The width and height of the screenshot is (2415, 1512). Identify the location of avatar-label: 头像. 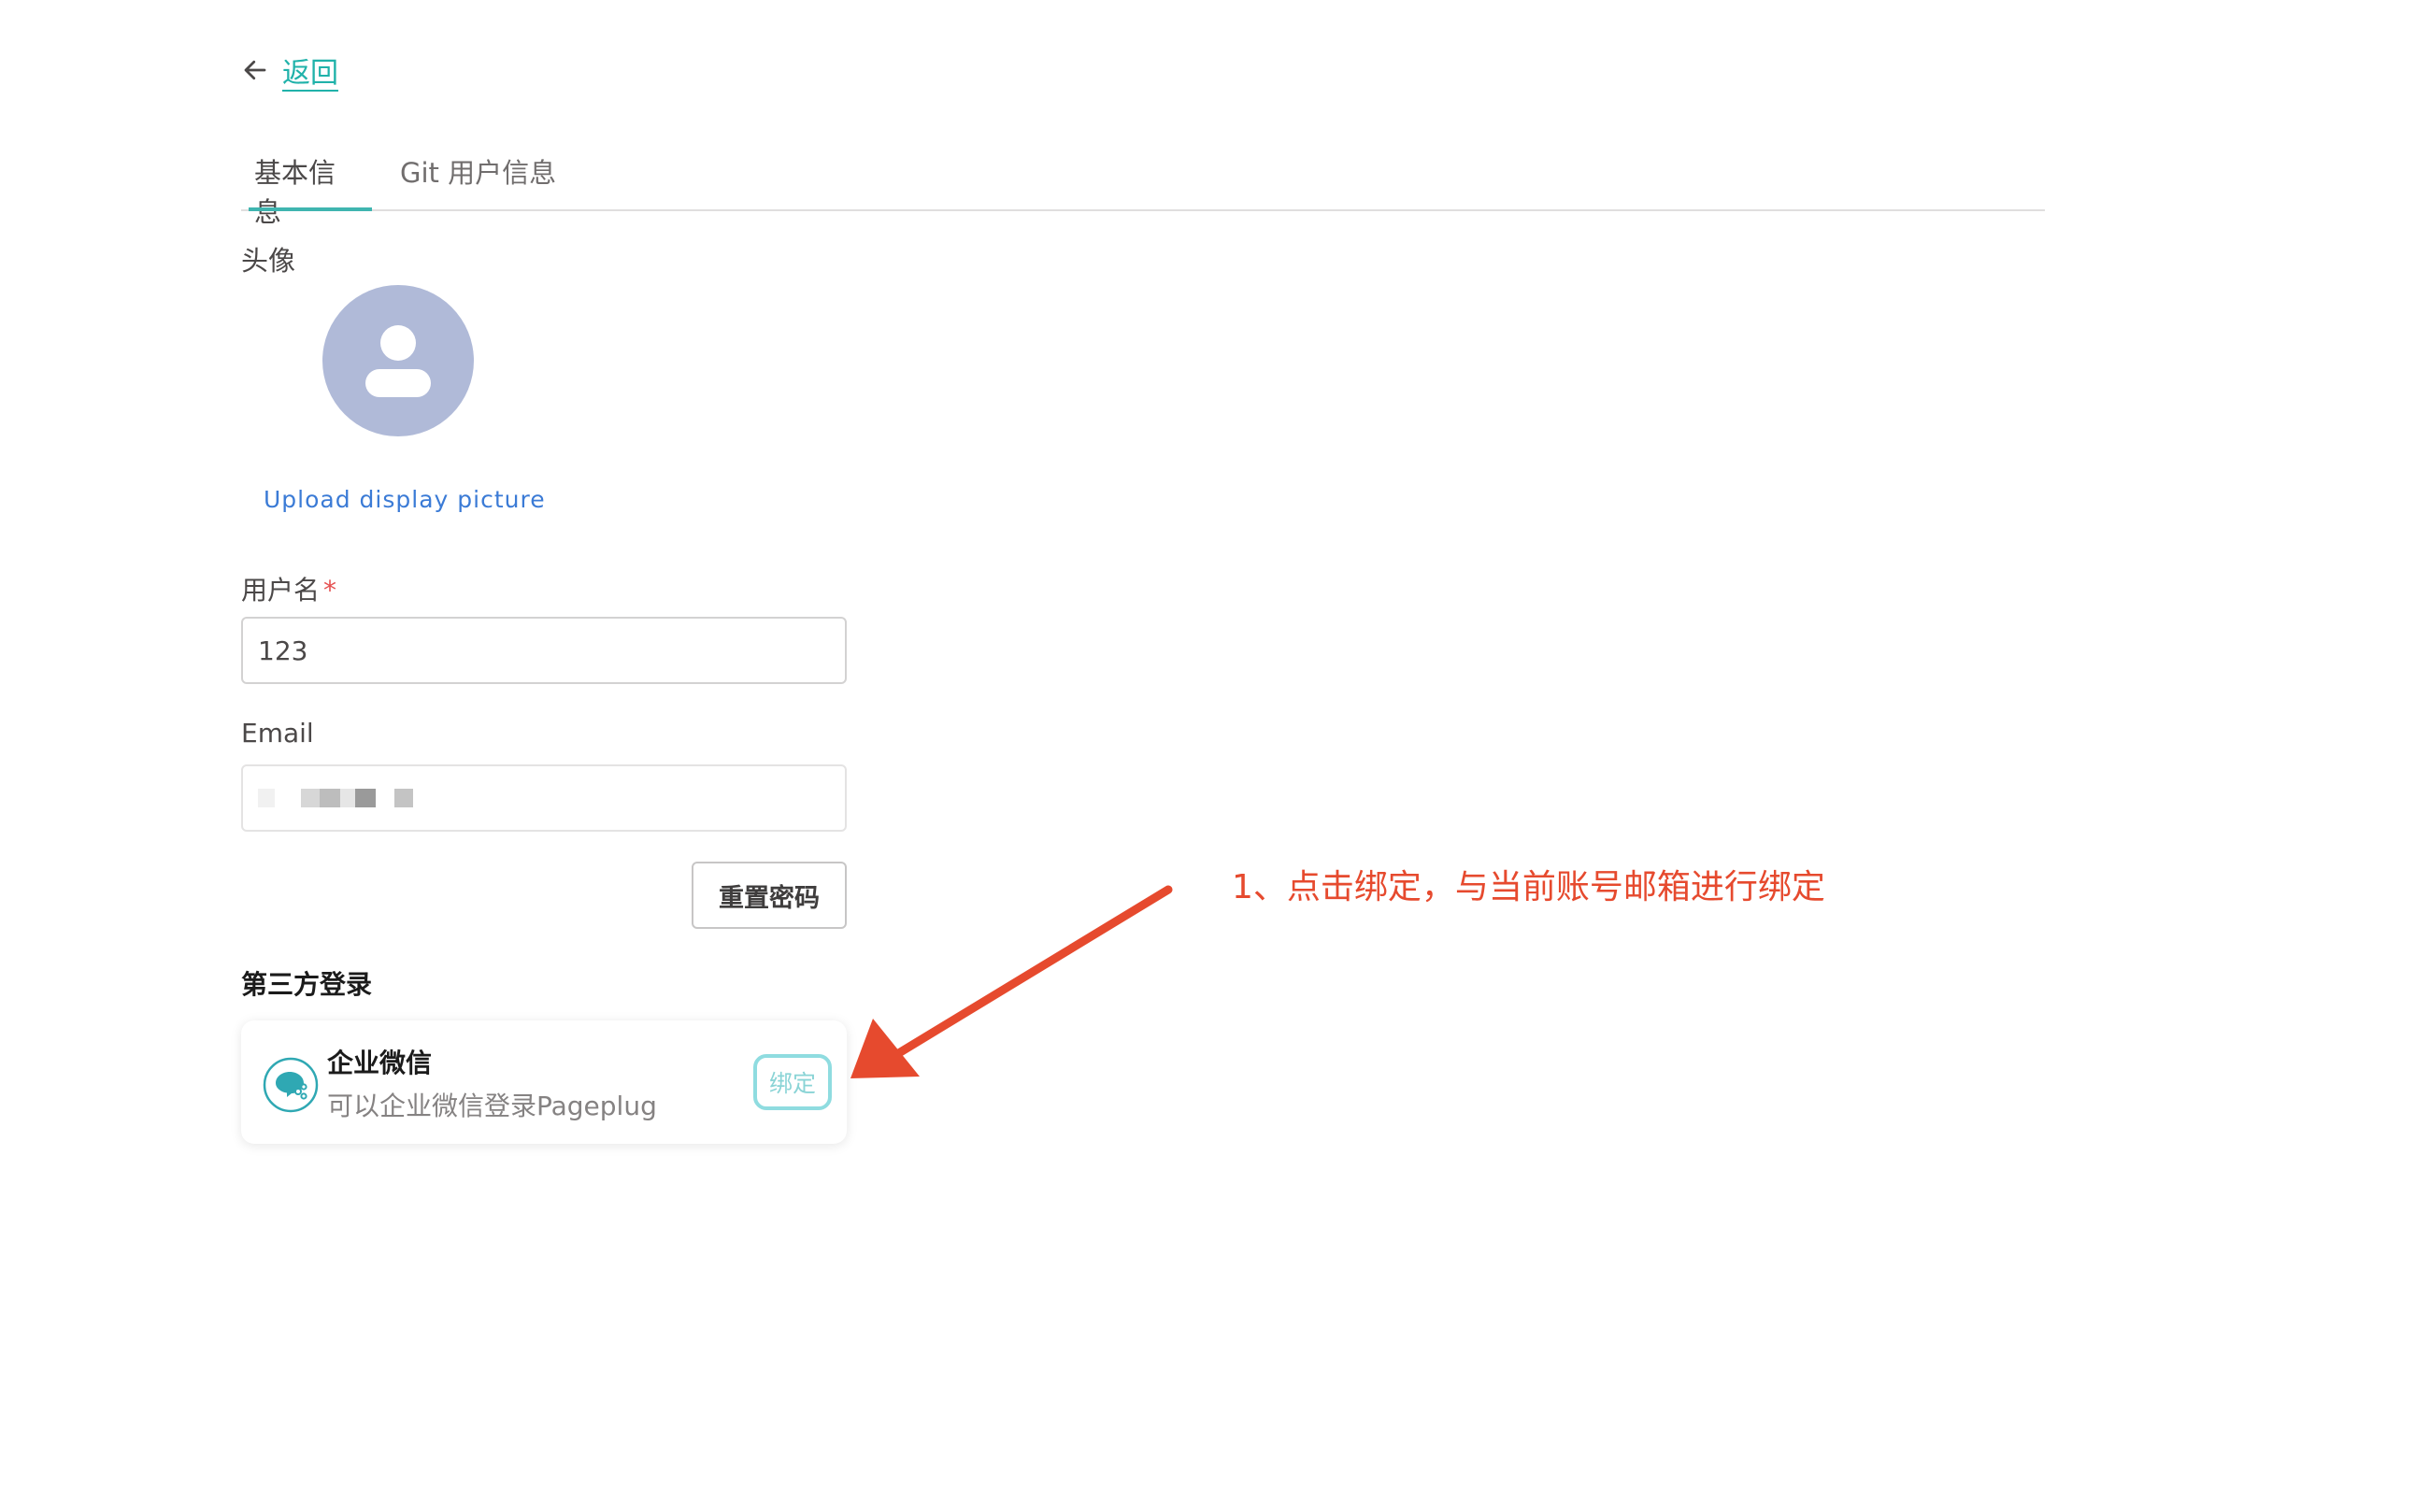
(269, 261).